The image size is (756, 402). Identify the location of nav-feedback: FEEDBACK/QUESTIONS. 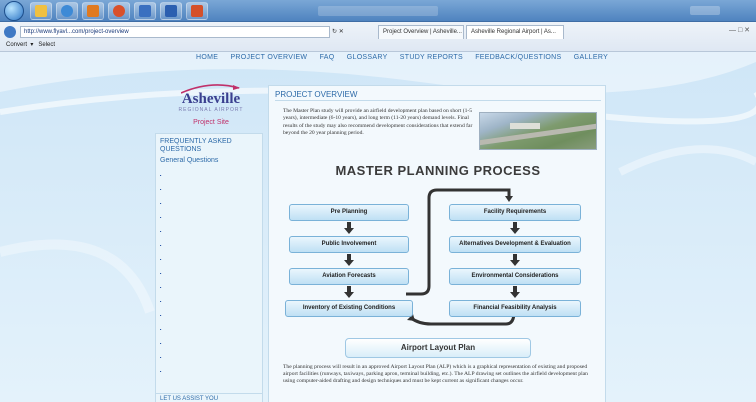
(518, 57).